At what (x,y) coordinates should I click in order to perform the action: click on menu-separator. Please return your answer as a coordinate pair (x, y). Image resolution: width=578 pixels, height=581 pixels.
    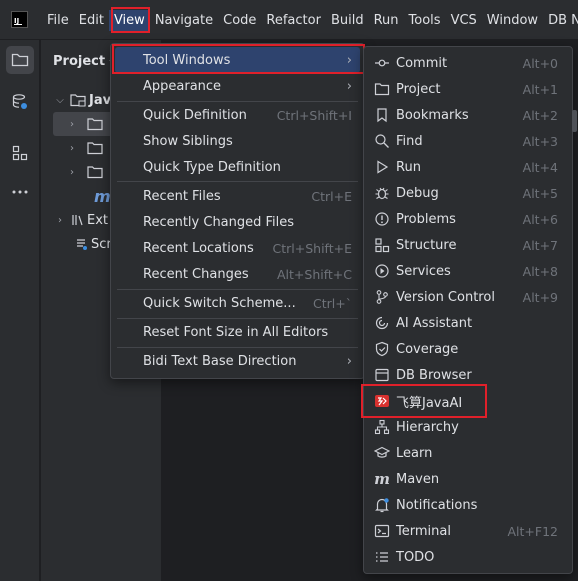
    Looking at the image, I should click on (237, 181).